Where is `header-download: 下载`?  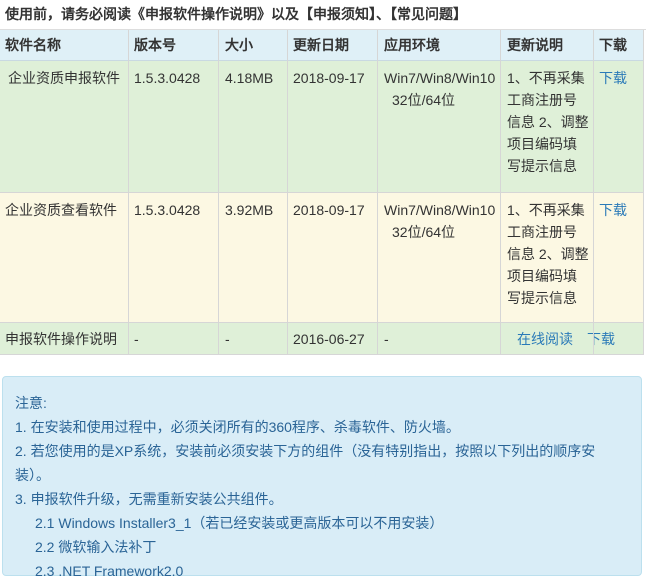 header-download: 下载 is located at coordinates (613, 45).